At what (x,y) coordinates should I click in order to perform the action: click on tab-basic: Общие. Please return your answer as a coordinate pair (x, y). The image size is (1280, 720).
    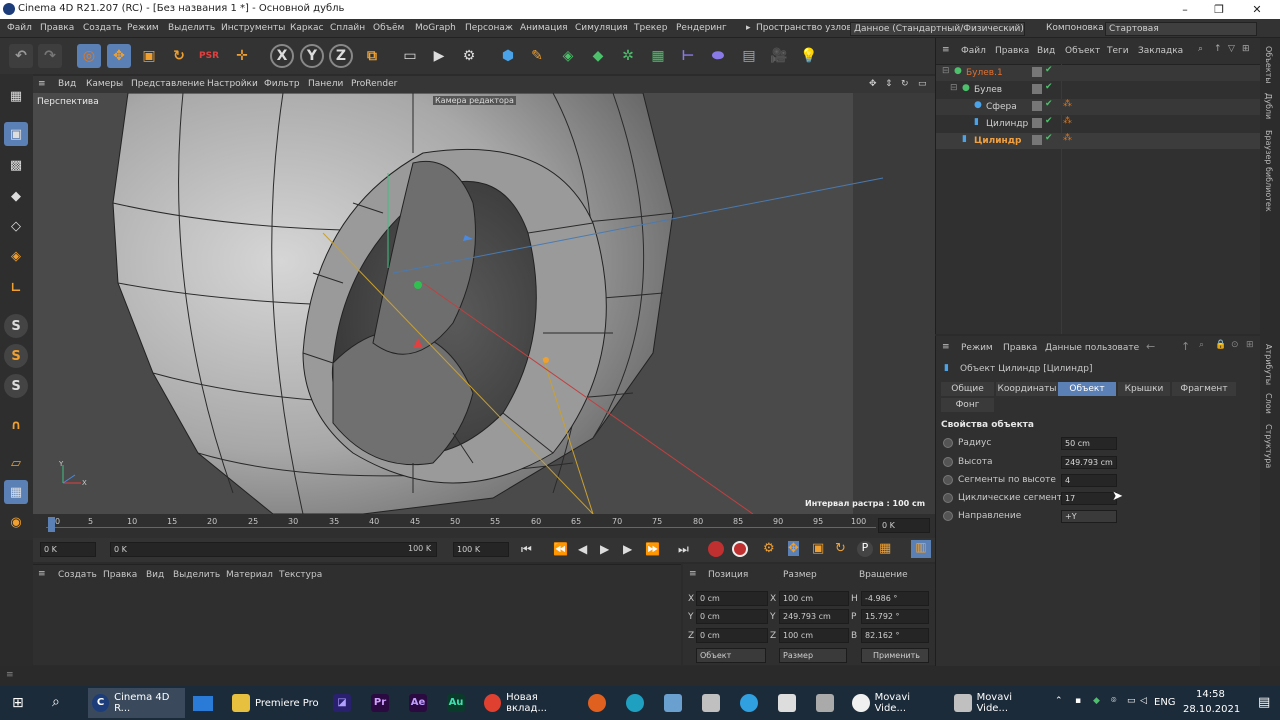
    Looking at the image, I should click on (967, 389).